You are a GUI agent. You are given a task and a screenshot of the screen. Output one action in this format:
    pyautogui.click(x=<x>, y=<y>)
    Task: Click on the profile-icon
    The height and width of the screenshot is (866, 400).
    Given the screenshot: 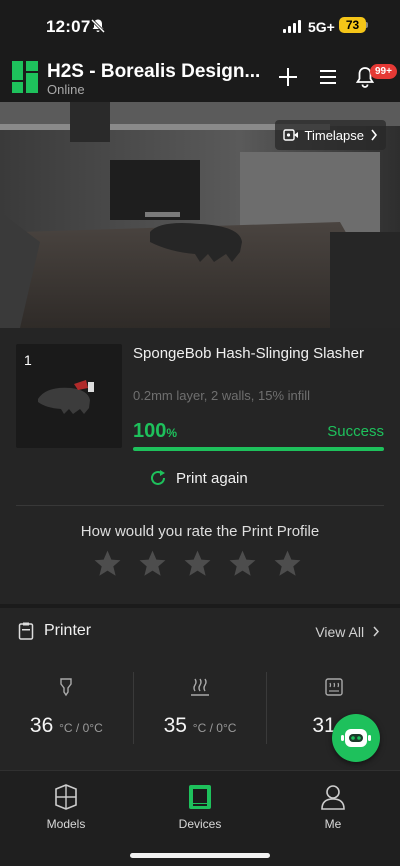 What is the action you would take?
    pyautogui.click(x=333, y=797)
    